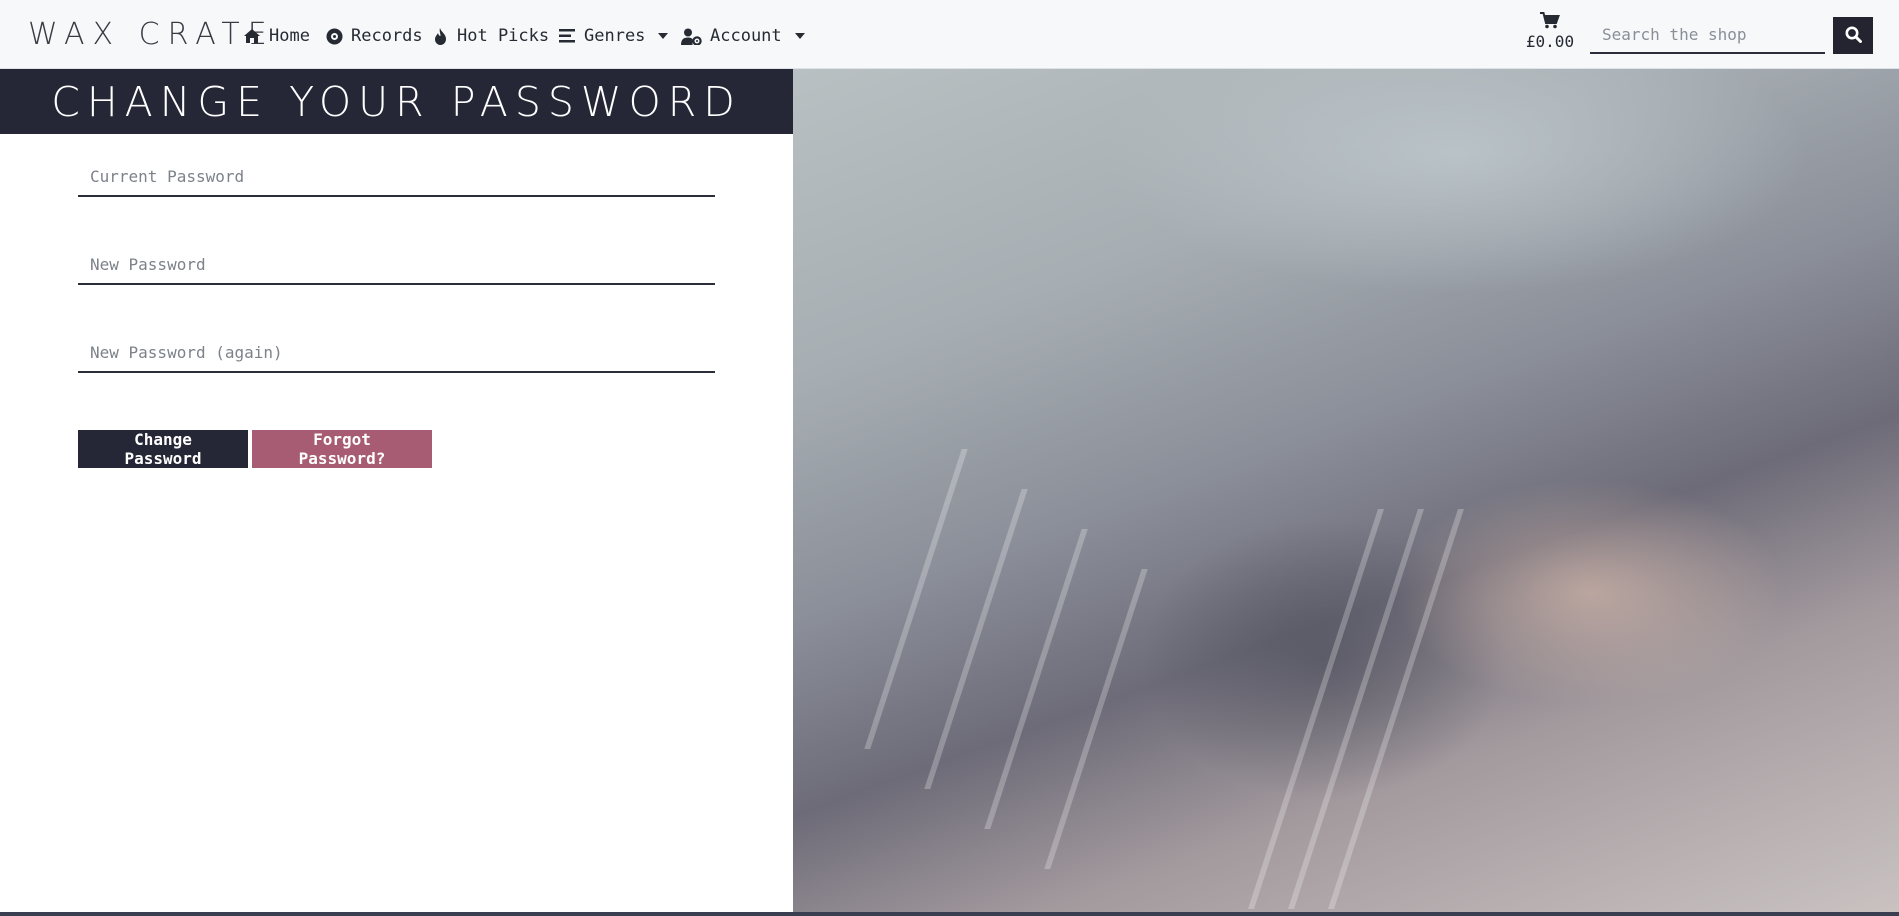 This screenshot has width=1899, height=916. I want to click on search-input, so click(1707, 35).